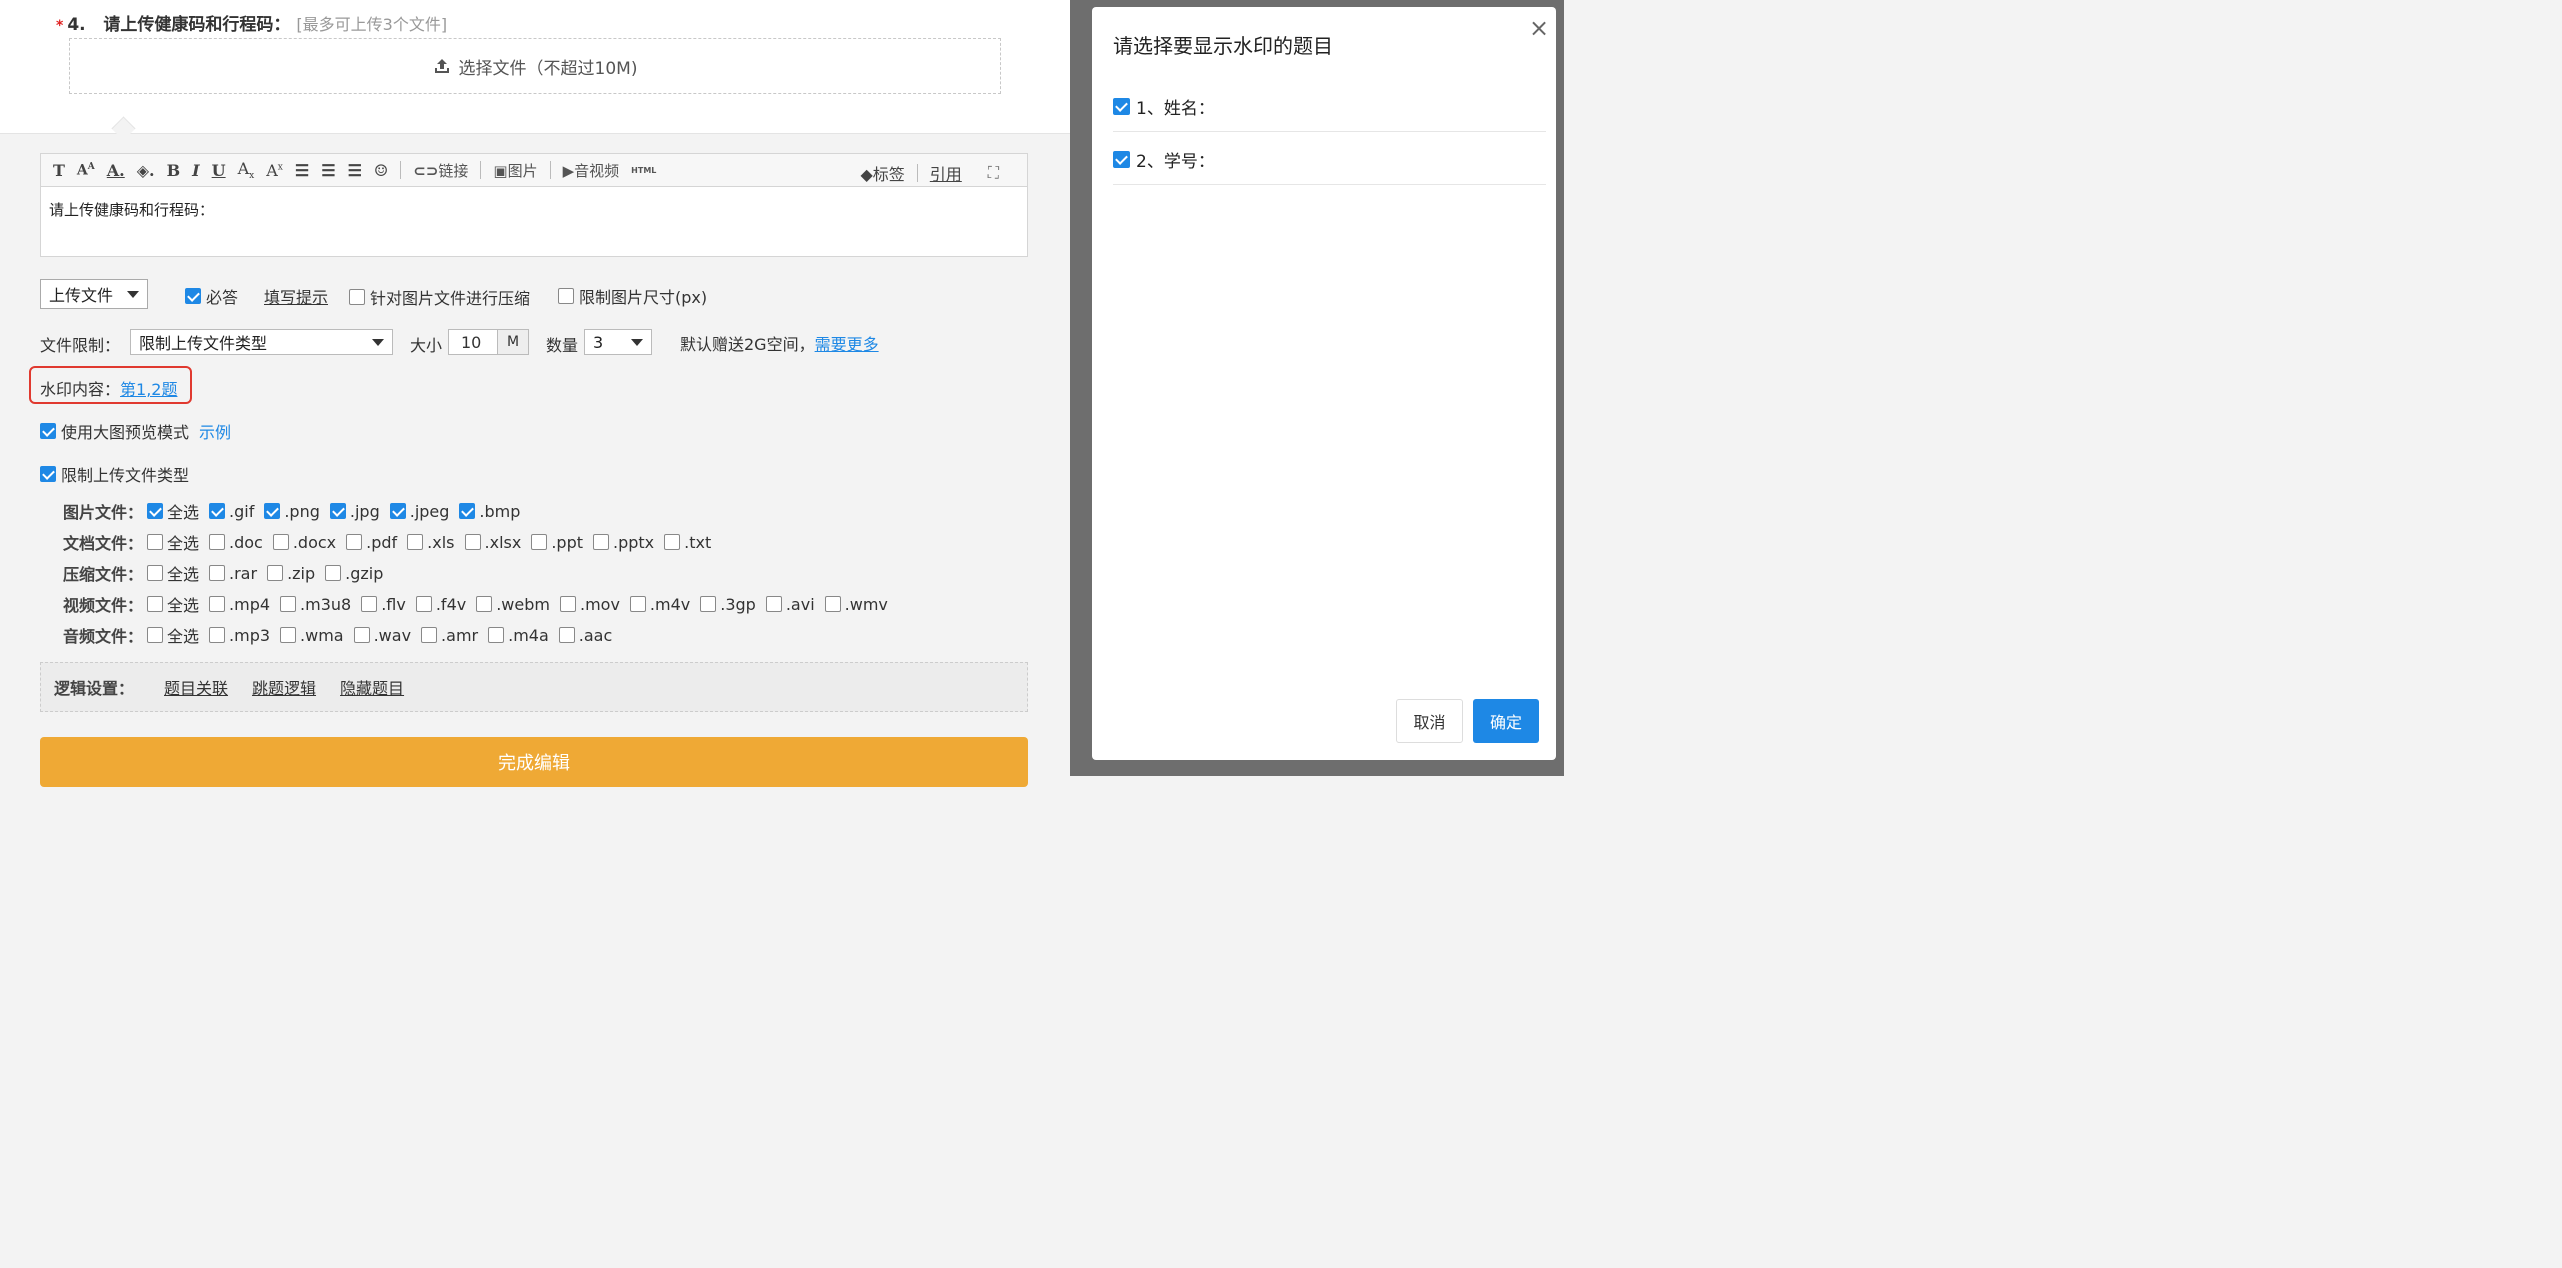 Image resolution: width=2562 pixels, height=1268 pixels. What do you see at coordinates (381, 170) in the screenshot?
I see `emoji-icon: ☺` at bounding box center [381, 170].